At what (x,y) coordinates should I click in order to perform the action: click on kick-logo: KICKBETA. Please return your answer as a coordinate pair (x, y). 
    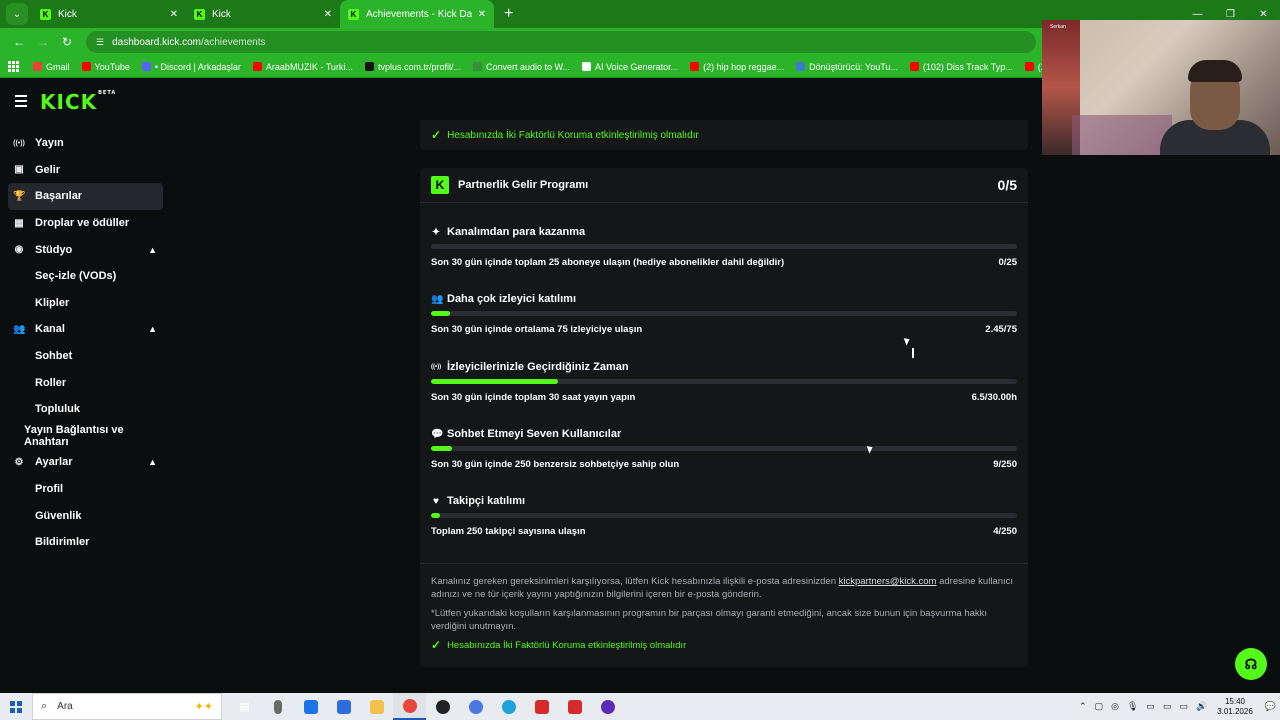
    Looking at the image, I should click on (78, 102).